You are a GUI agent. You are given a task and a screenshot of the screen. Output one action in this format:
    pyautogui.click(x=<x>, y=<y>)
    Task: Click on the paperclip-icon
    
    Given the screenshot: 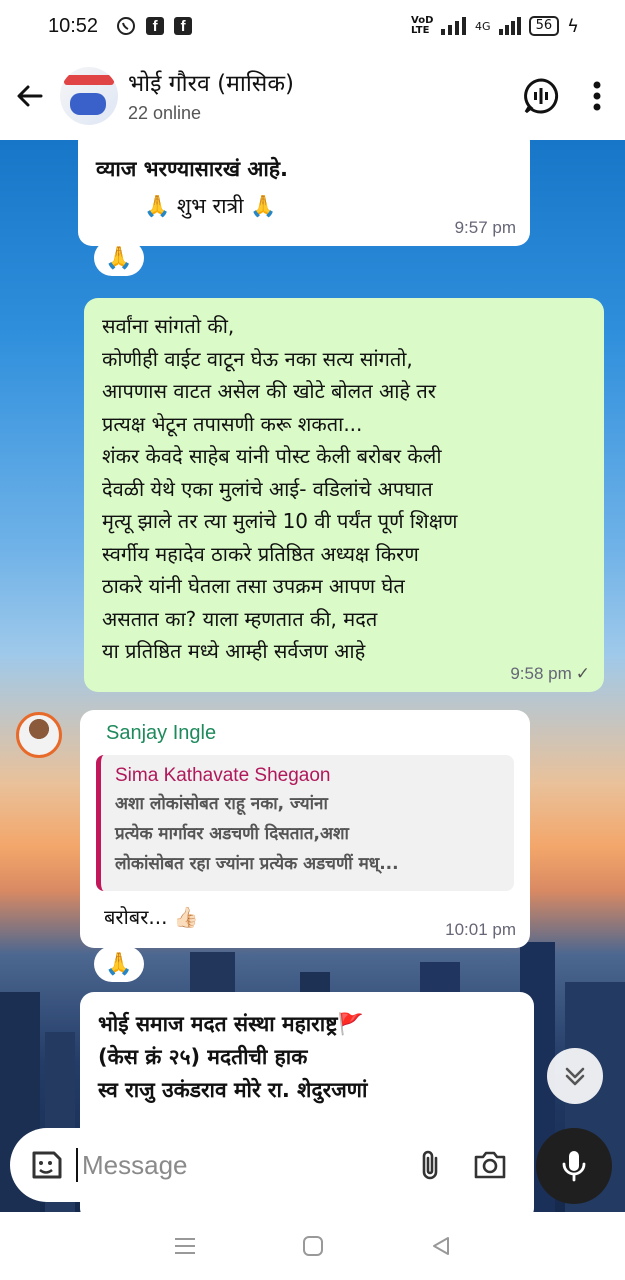 What is the action you would take?
    pyautogui.click(x=430, y=1165)
    